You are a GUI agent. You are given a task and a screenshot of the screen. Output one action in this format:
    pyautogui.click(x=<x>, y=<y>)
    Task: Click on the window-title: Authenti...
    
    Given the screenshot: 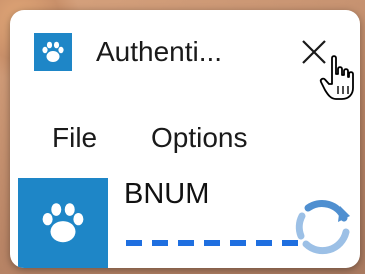 What is the action you would take?
    pyautogui.click(x=159, y=51)
    